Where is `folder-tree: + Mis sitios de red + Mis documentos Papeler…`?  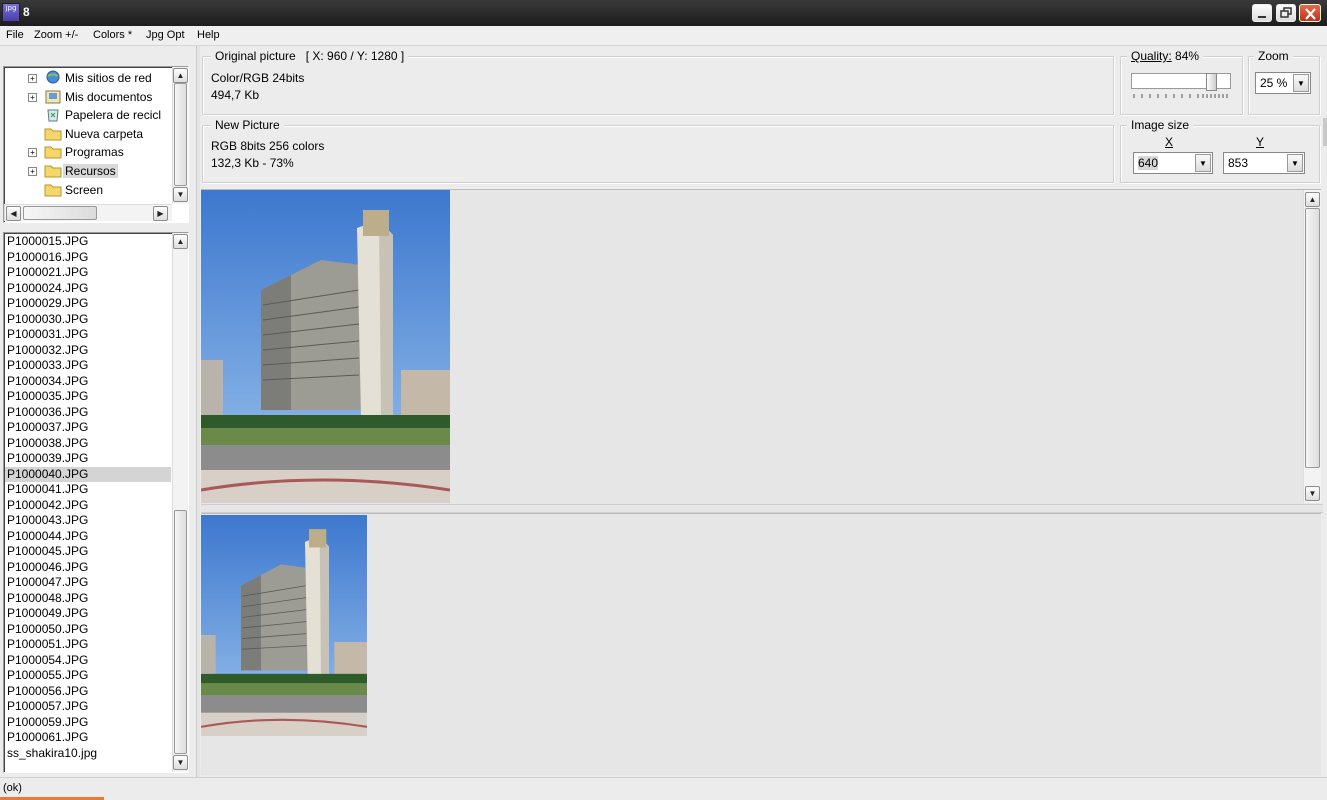 folder-tree: + Mis sitios de red + Mis documentos Papeler… is located at coordinates (96, 144).